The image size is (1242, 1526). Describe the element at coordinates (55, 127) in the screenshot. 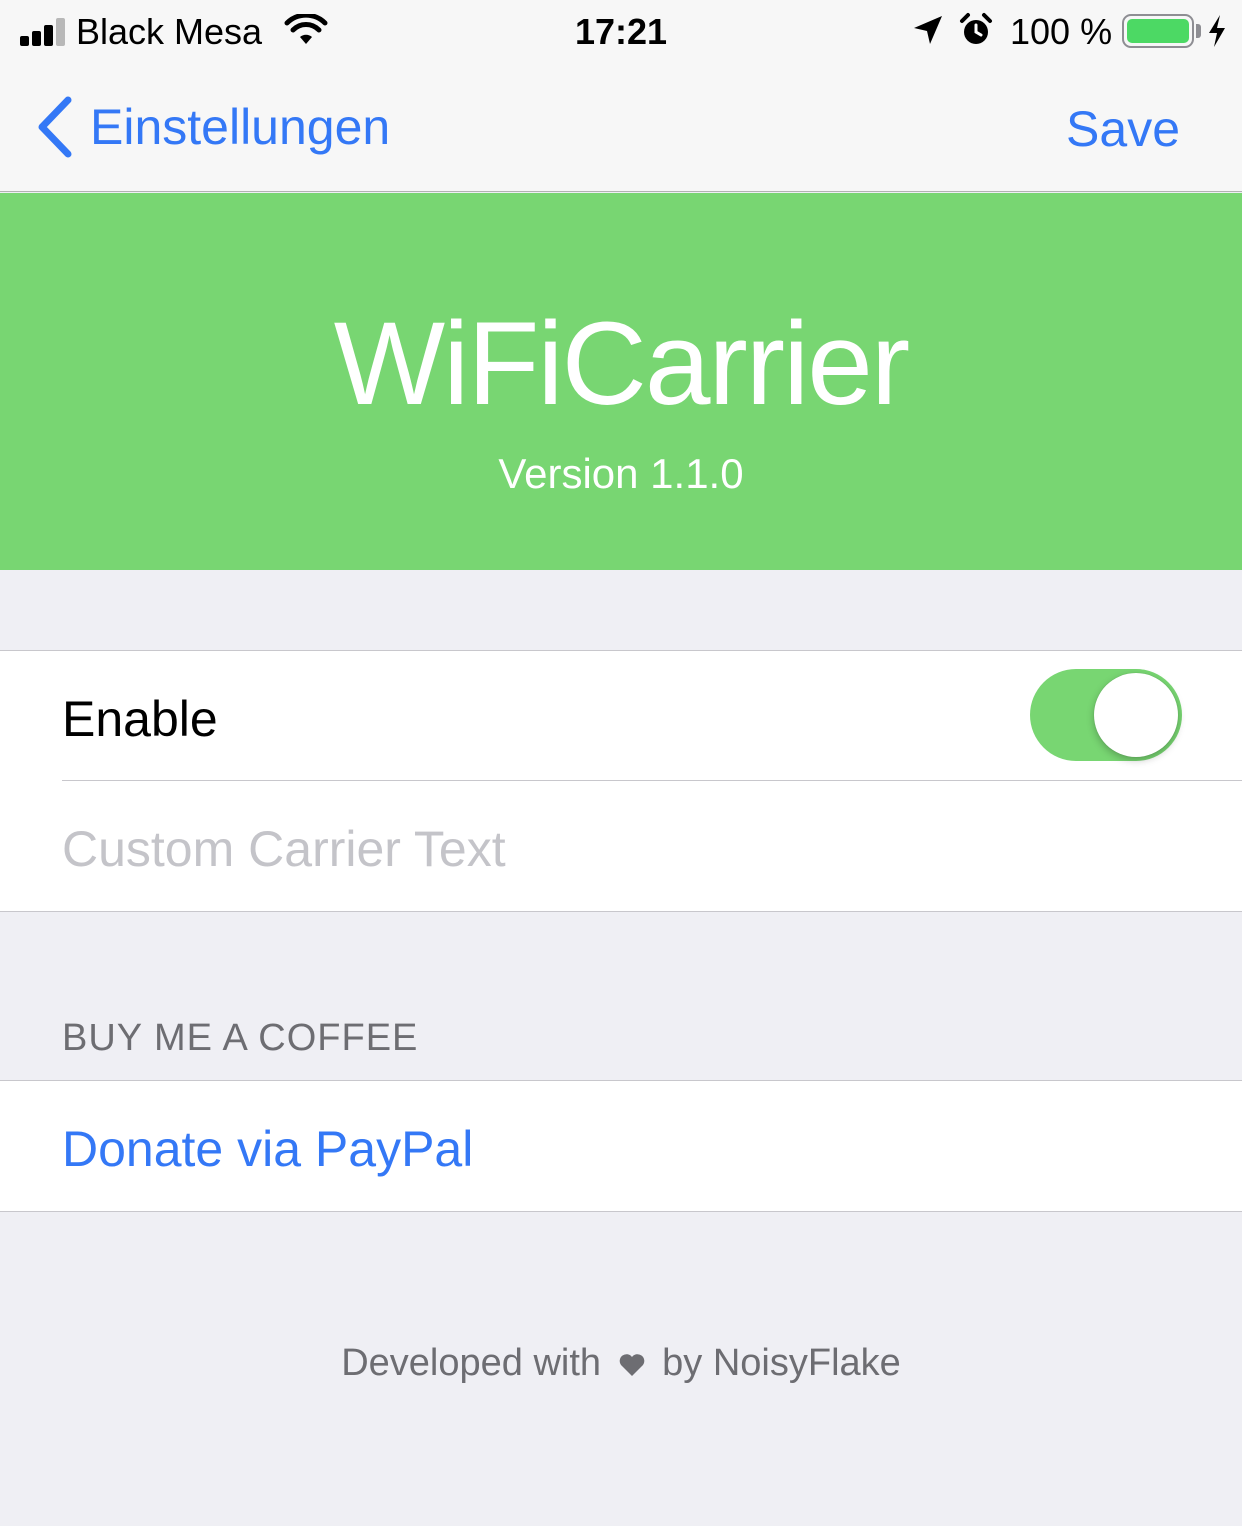

I see `chevron-left-icon` at that location.